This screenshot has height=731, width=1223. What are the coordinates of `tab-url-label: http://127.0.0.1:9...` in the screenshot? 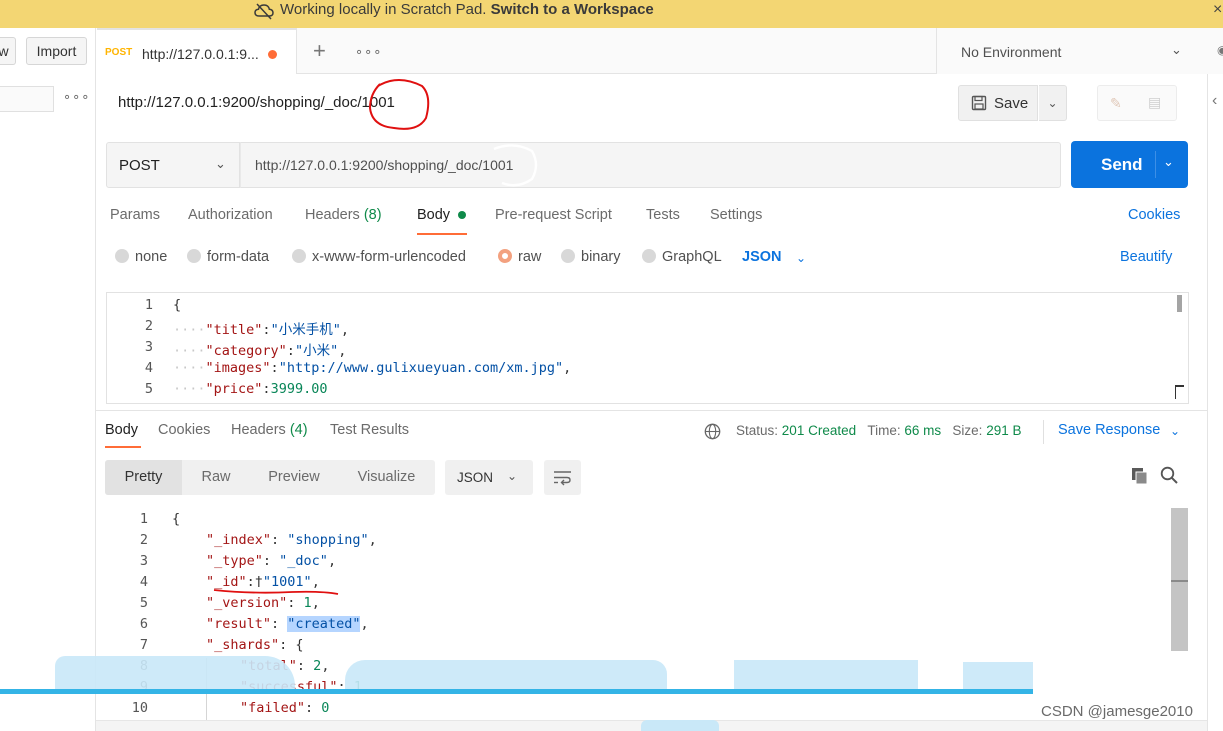 It's located at (200, 54).